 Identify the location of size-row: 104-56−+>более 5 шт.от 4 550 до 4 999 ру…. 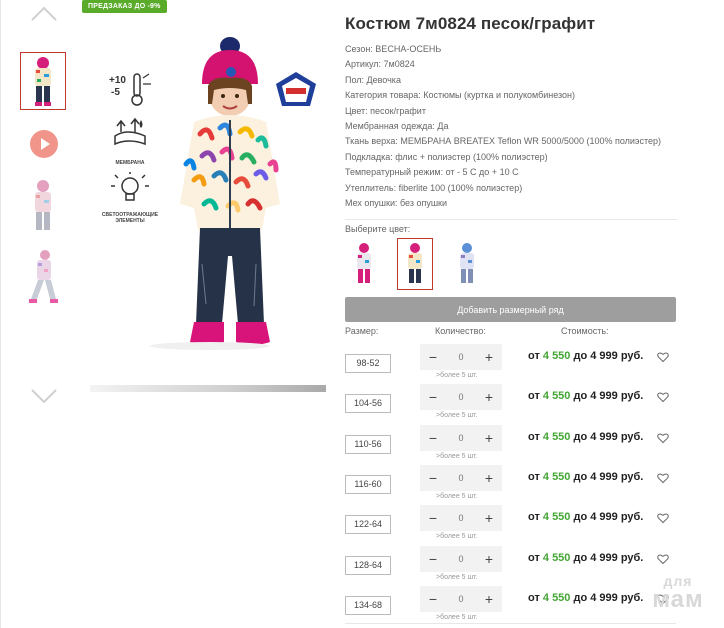
(511, 404).